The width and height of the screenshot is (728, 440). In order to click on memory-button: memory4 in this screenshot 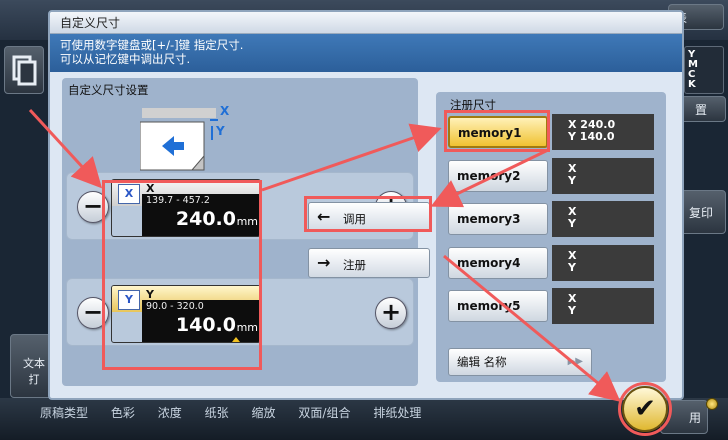, I will do `click(498, 263)`.